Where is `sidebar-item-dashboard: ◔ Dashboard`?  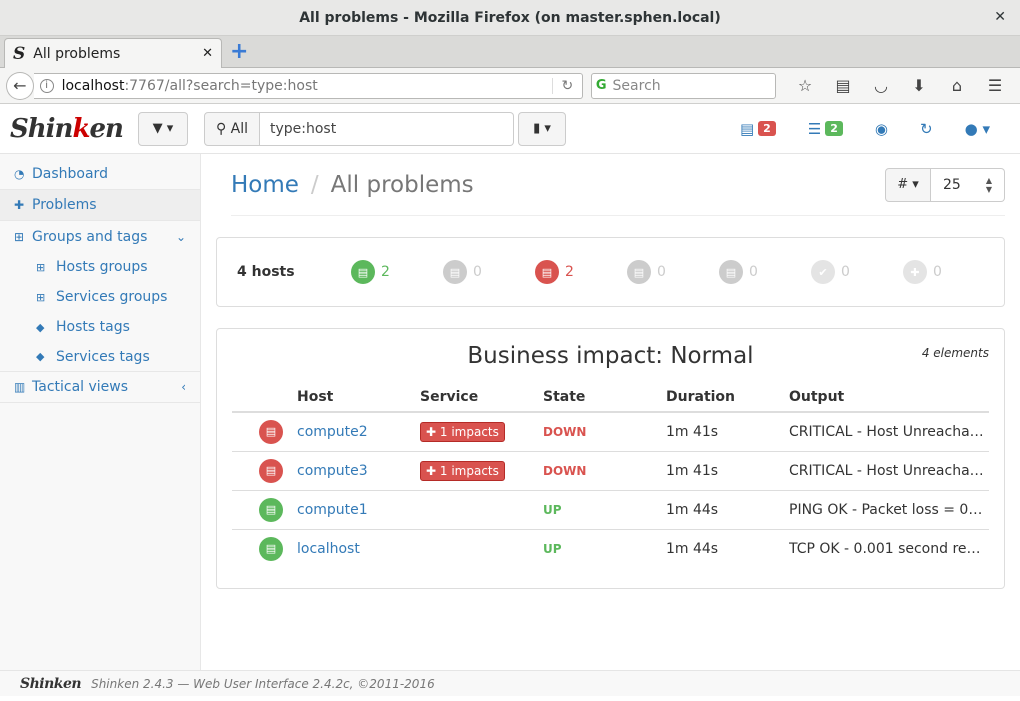 sidebar-item-dashboard: ◔ Dashboard is located at coordinates (100, 174).